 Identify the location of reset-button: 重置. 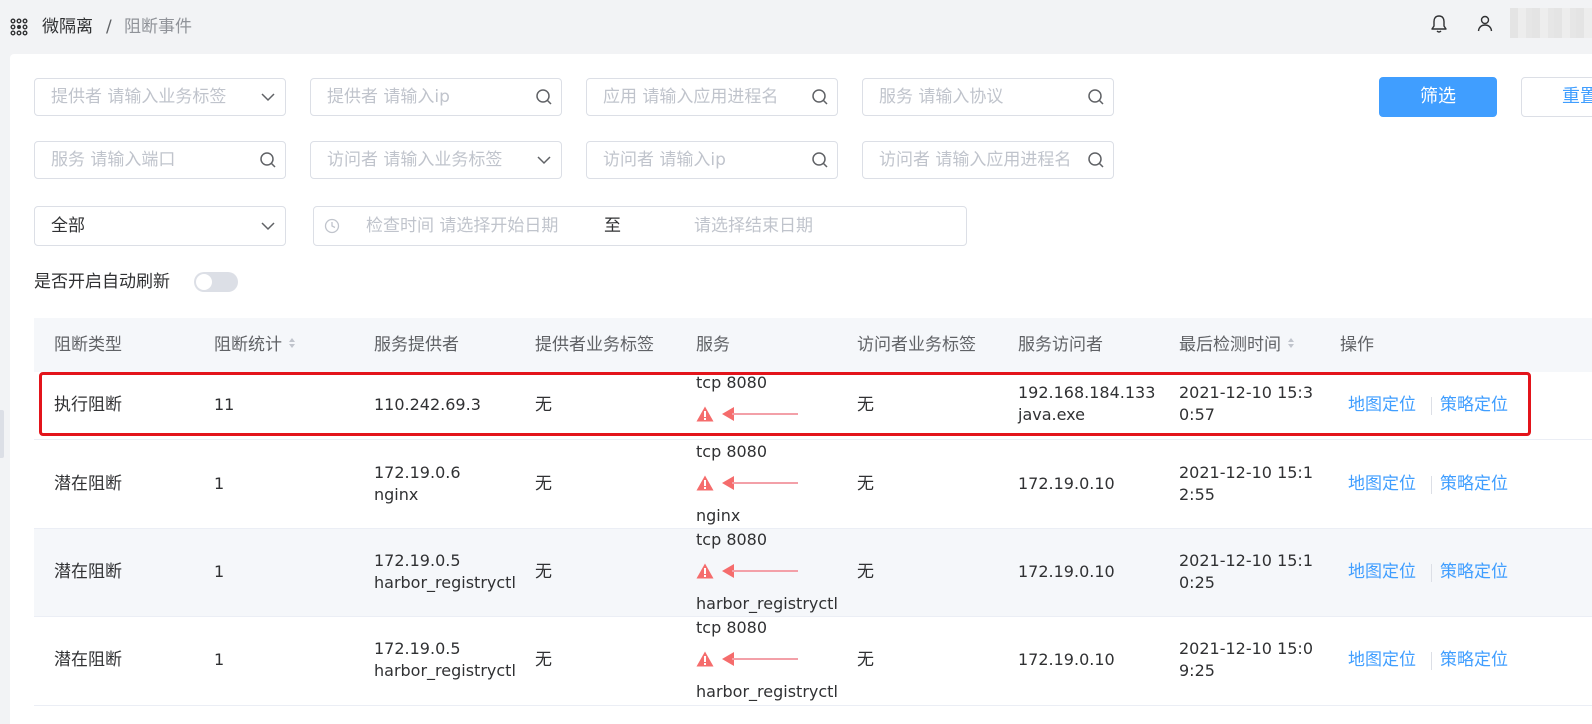
(1556, 97).